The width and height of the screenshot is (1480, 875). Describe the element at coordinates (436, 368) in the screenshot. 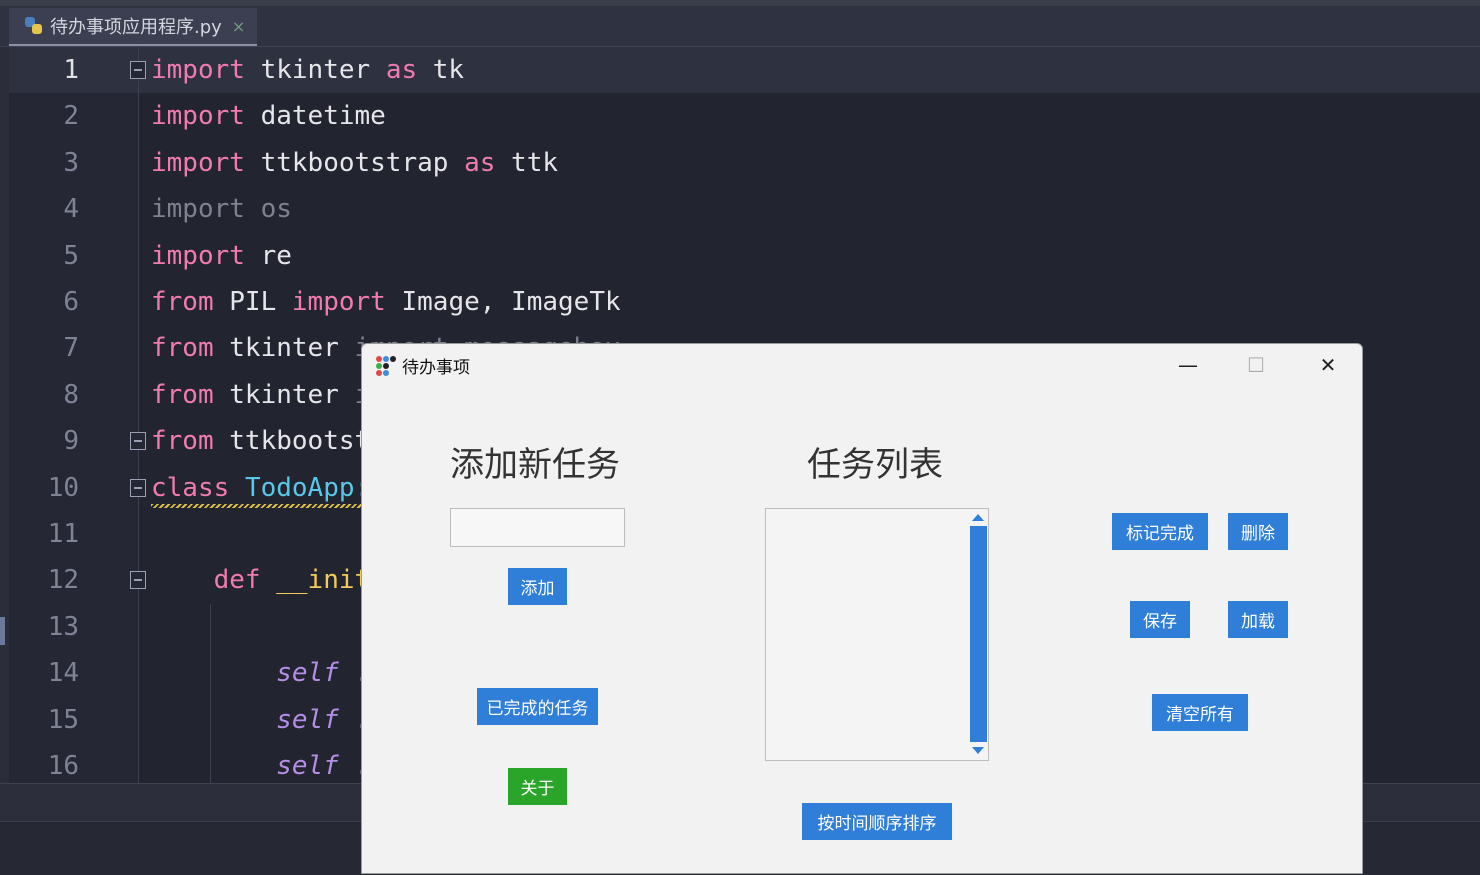

I see `window-title: 待办事项` at that location.